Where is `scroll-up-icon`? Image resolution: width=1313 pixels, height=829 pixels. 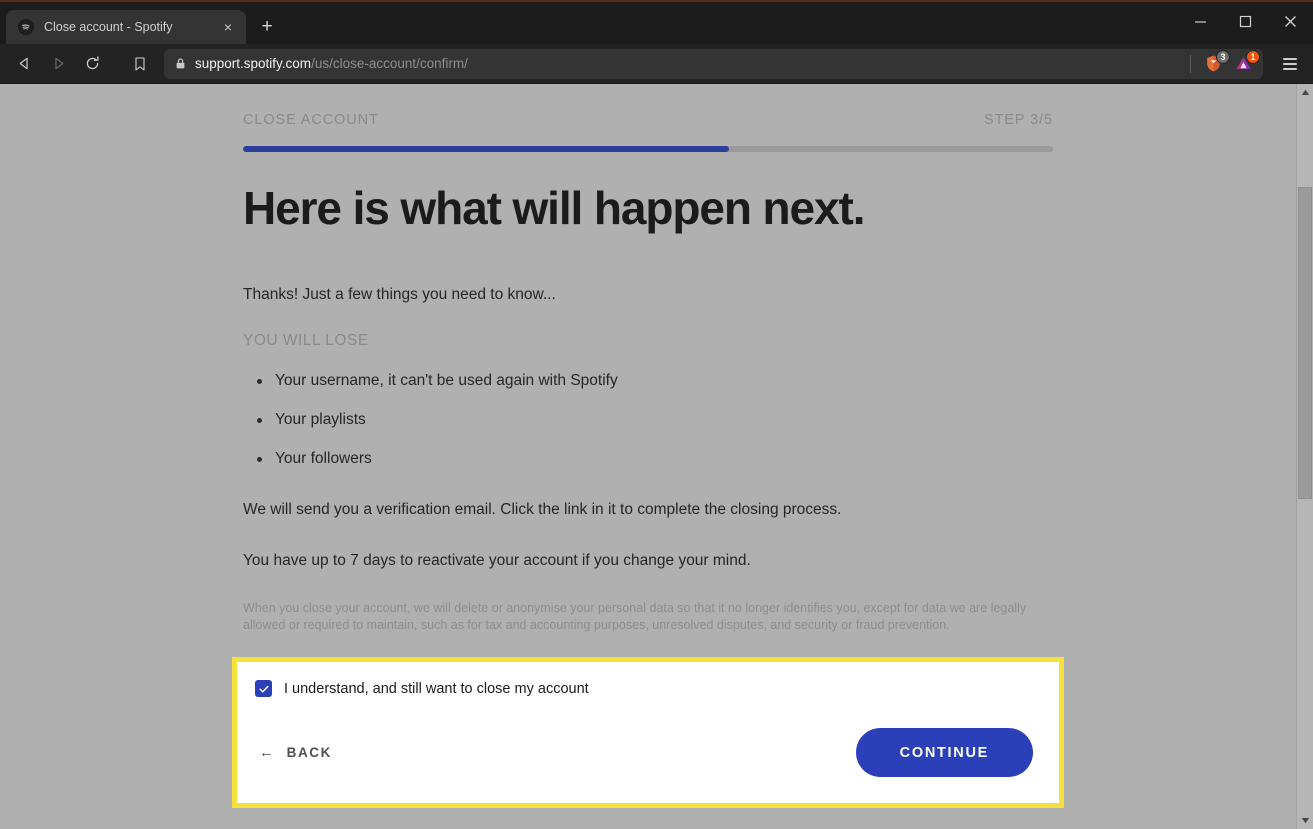 scroll-up-icon is located at coordinates (1305, 92).